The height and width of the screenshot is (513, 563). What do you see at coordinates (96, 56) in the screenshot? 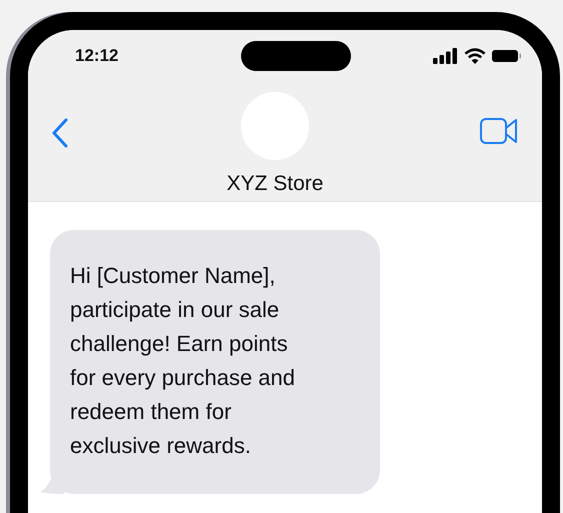
I see `status-time: 12:12` at bounding box center [96, 56].